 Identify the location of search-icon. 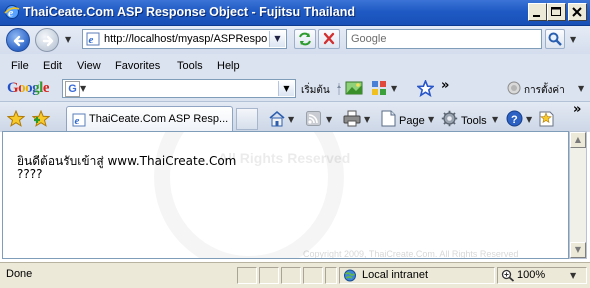
(555, 39).